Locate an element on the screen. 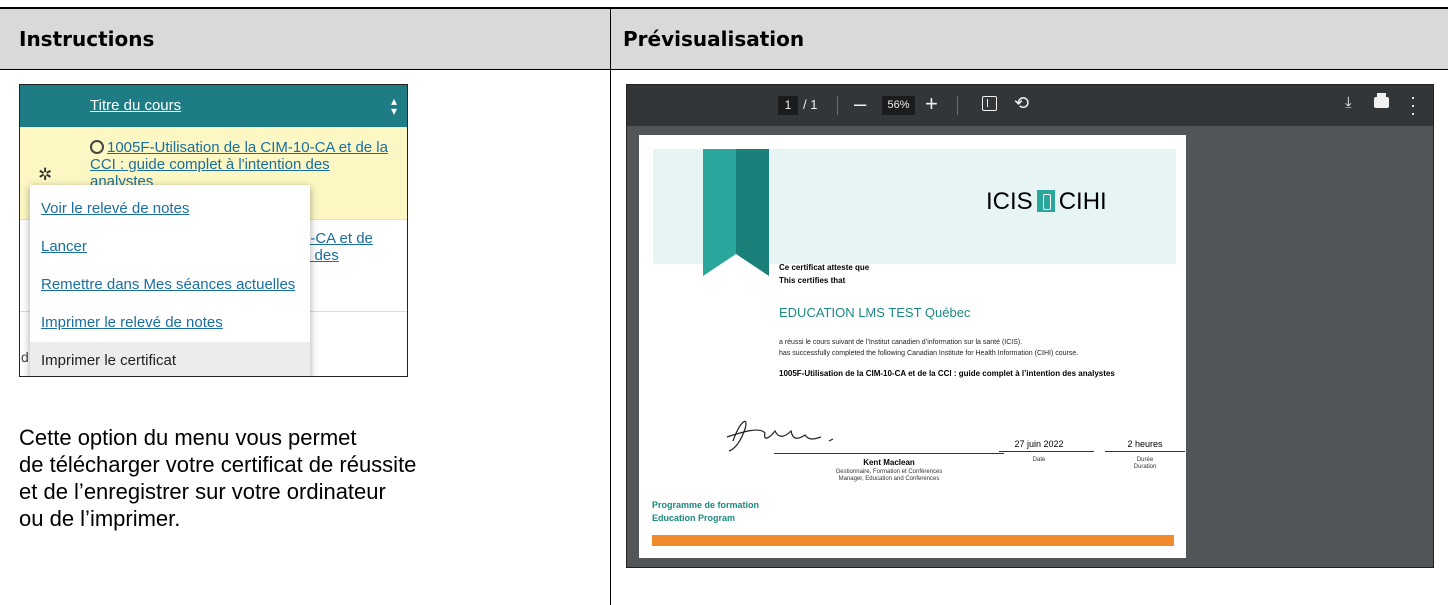 Image resolution: width=1448 pixels, height=605 pixels. duration-line is located at coordinates (1145, 451).